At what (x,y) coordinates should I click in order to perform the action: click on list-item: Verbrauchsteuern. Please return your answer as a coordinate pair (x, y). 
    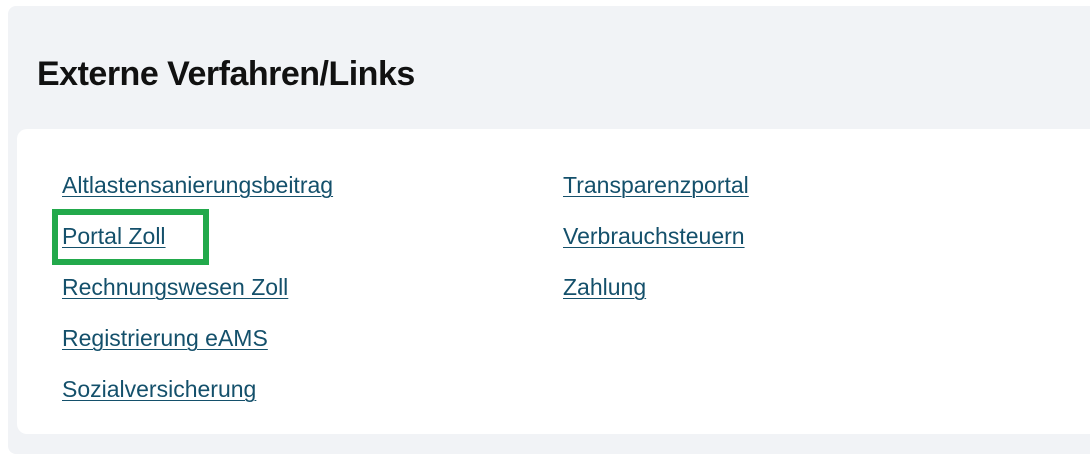
    Looking at the image, I should click on (656, 241).